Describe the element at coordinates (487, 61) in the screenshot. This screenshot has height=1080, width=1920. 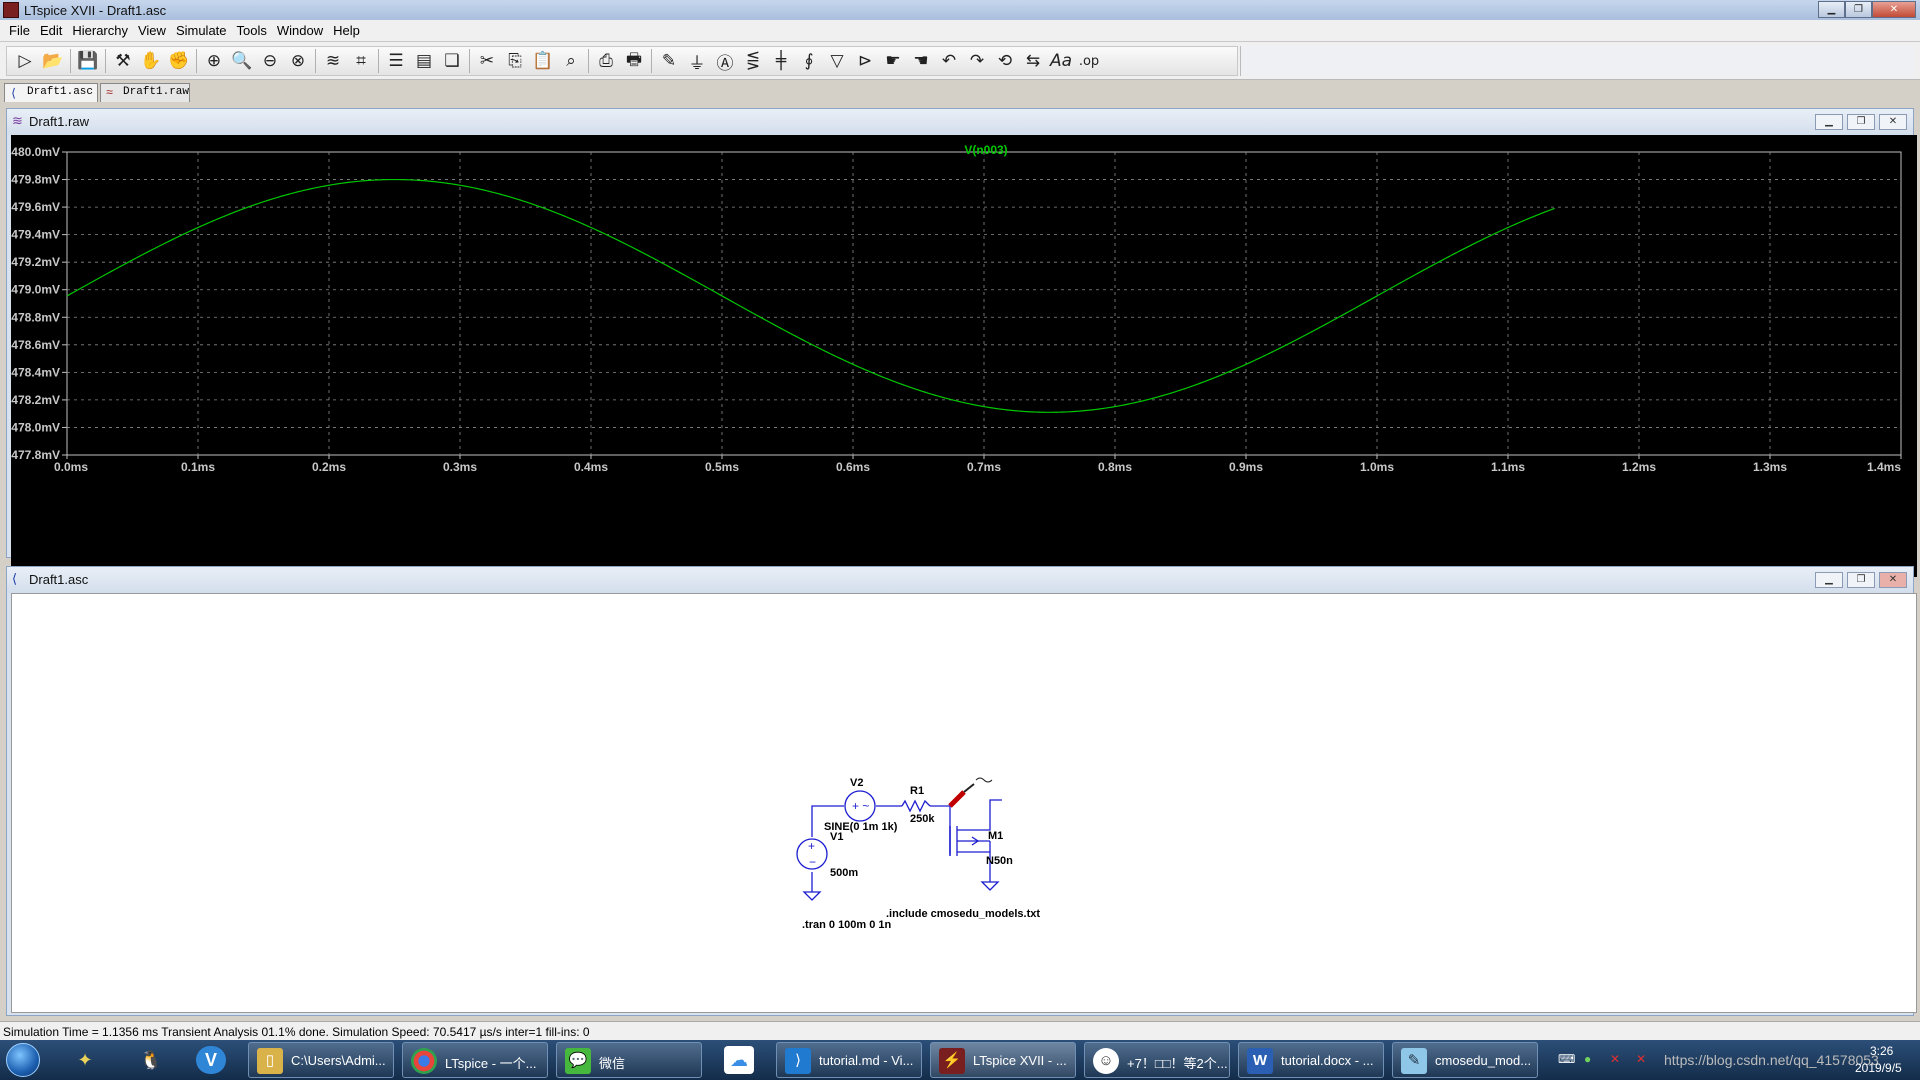
I see `cut-icon: ✂` at that location.